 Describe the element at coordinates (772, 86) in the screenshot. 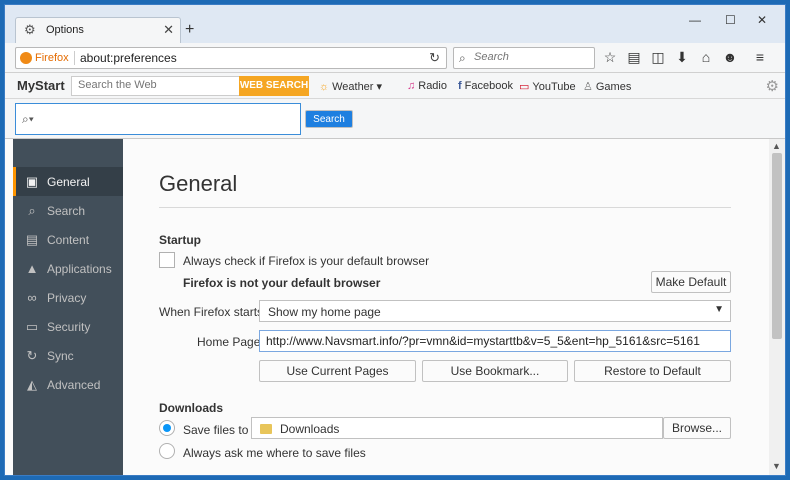

I see `settings-gear-icon: ⚙` at that location.